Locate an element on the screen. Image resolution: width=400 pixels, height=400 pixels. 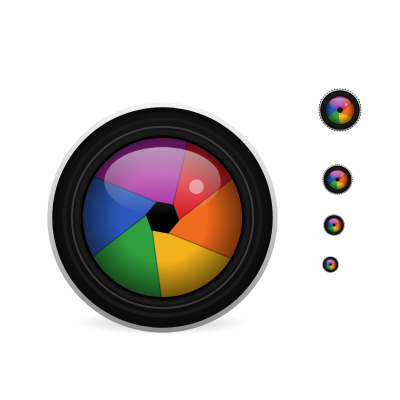
camera-lens-icon-tiny is located at coordinates (330, 264).